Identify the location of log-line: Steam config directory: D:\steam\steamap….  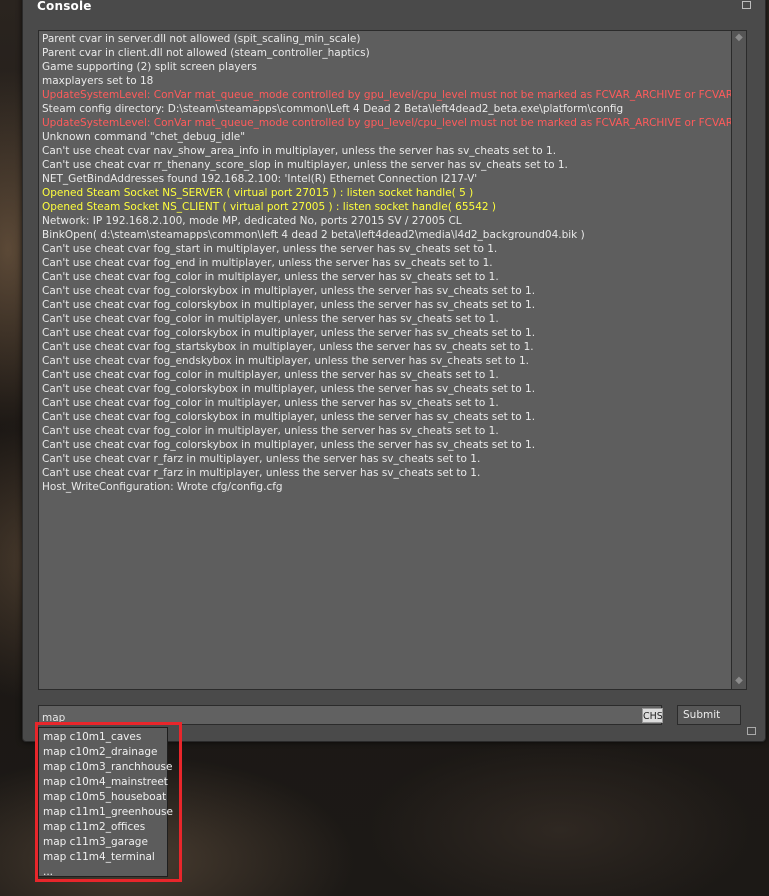
(333, 109).